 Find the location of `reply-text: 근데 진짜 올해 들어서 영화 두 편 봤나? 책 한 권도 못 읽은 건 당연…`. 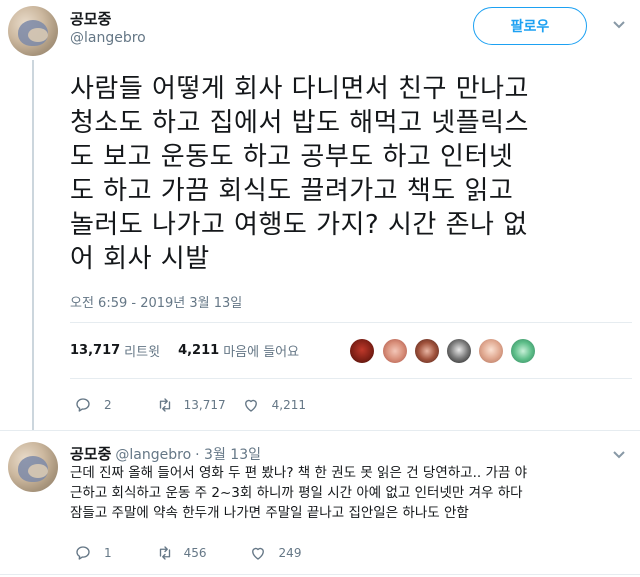

reply-text: 근데 진짜 올해 들어서 영화 두 편 봤나? 책 한 권도 못 읽은 건 당연… is located at coordinates (352, 493).